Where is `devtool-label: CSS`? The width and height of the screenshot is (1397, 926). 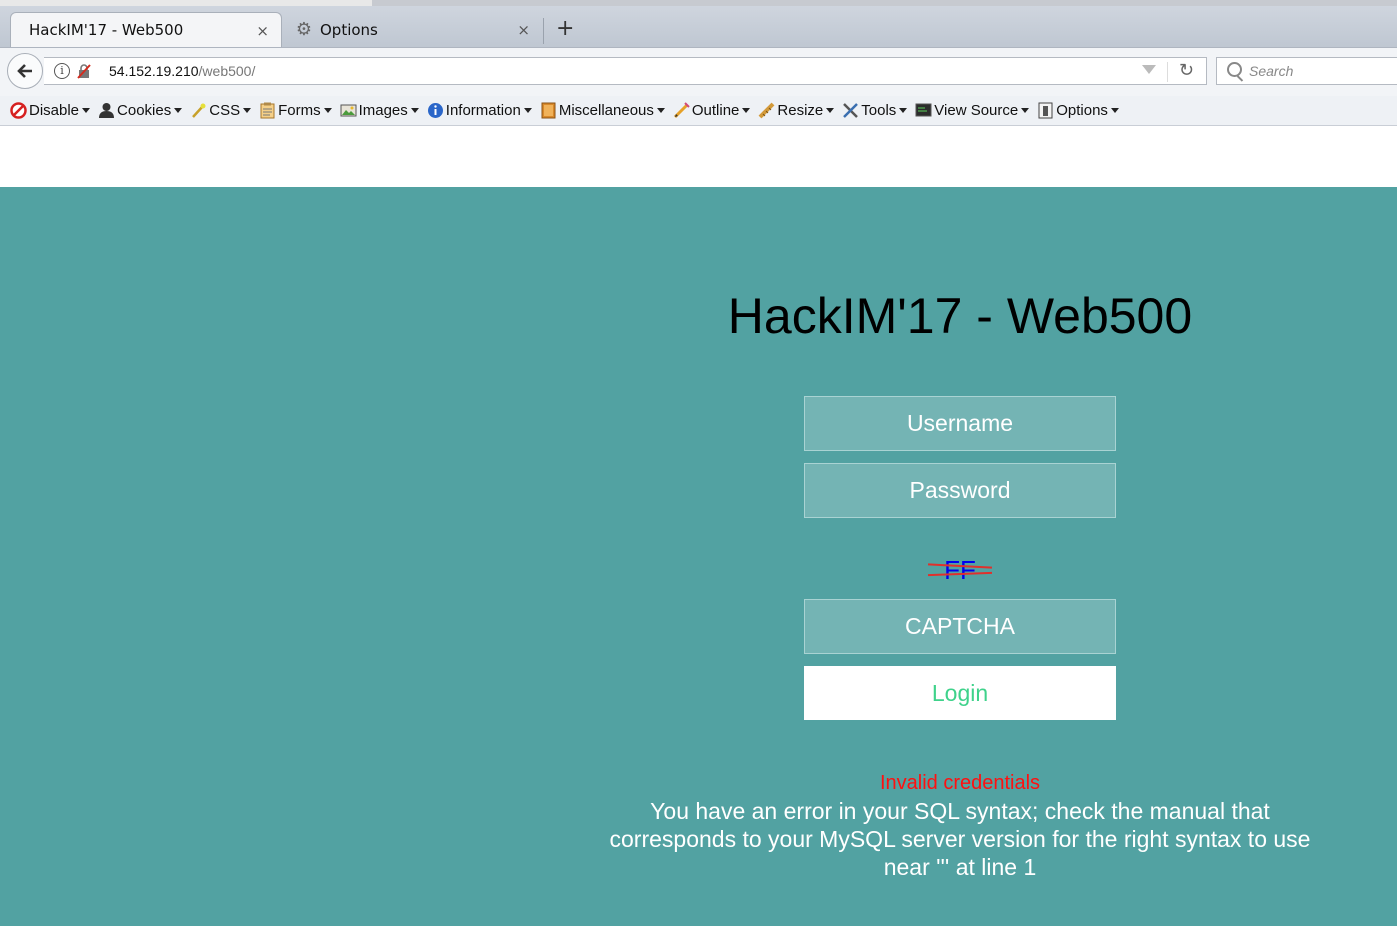 devtool-label: CSS is located at coordinates (225, 110).